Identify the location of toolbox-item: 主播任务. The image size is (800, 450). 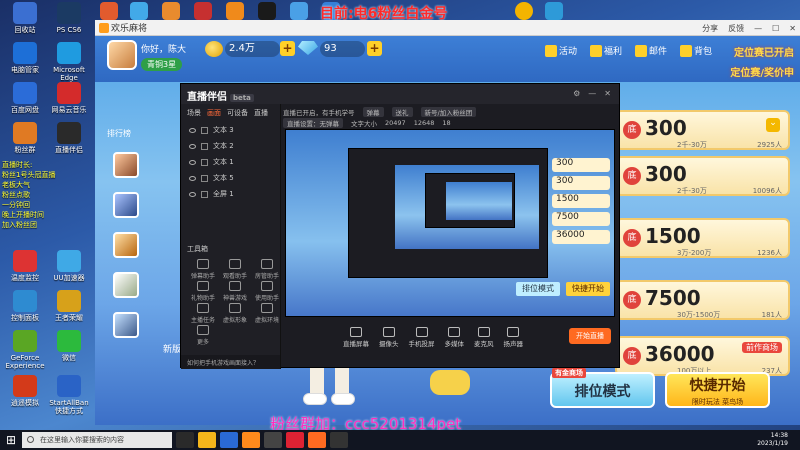
(203, 313).